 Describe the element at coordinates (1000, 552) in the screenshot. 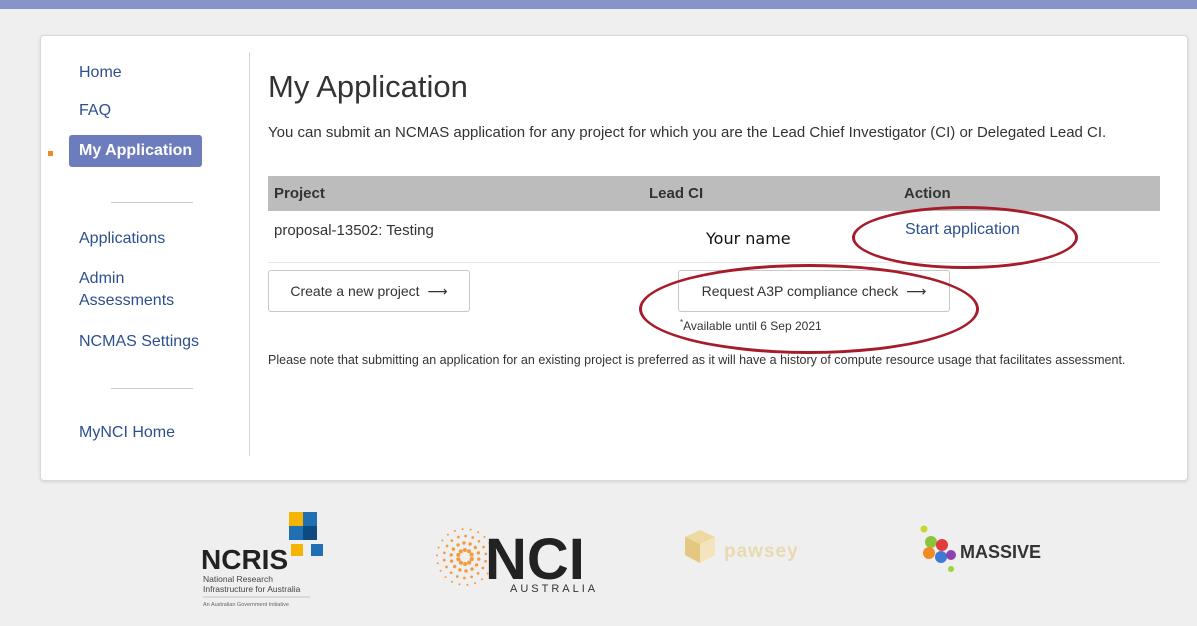

I see `massive-name: MASSIVE` at that location.